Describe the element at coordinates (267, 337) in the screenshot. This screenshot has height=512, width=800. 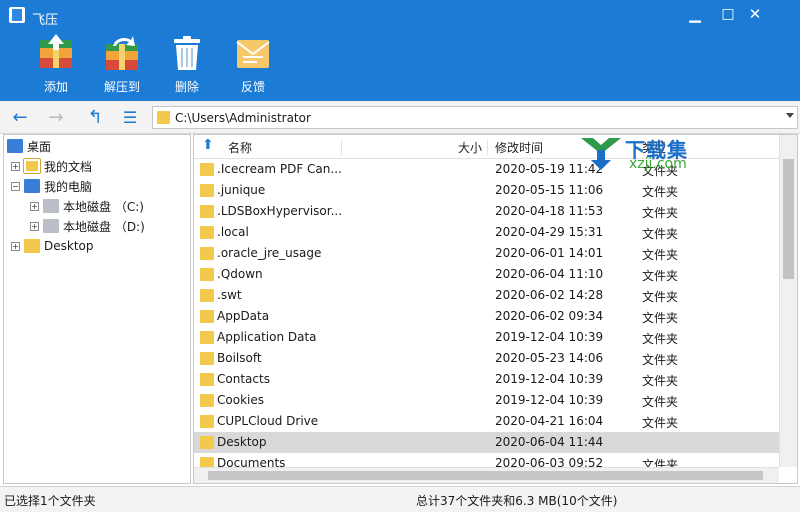
I see `item-name: Application Data` at that location.